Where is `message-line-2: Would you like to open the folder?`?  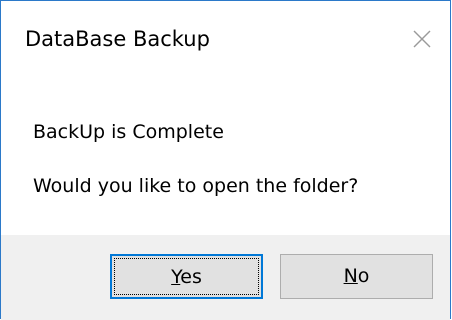 message-line-2: Would you like to open the folder? is located at coordinates (196, 186).